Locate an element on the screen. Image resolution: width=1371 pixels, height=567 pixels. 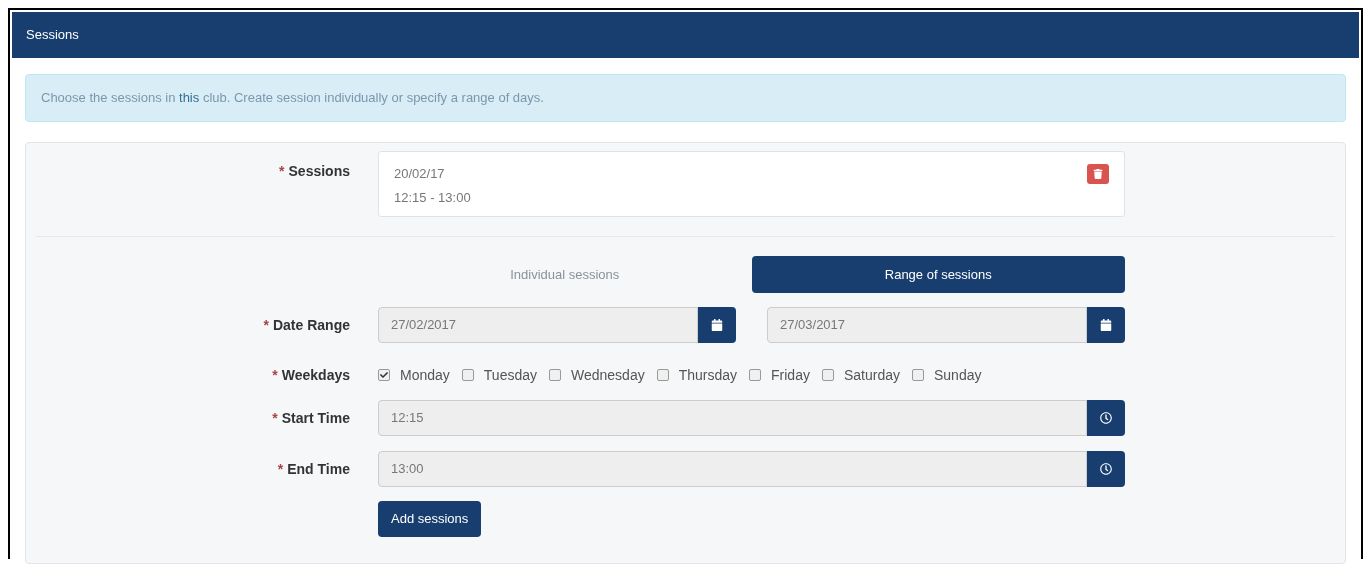
add-sessions-button: Add sessions is located at coordinates (430, 519).